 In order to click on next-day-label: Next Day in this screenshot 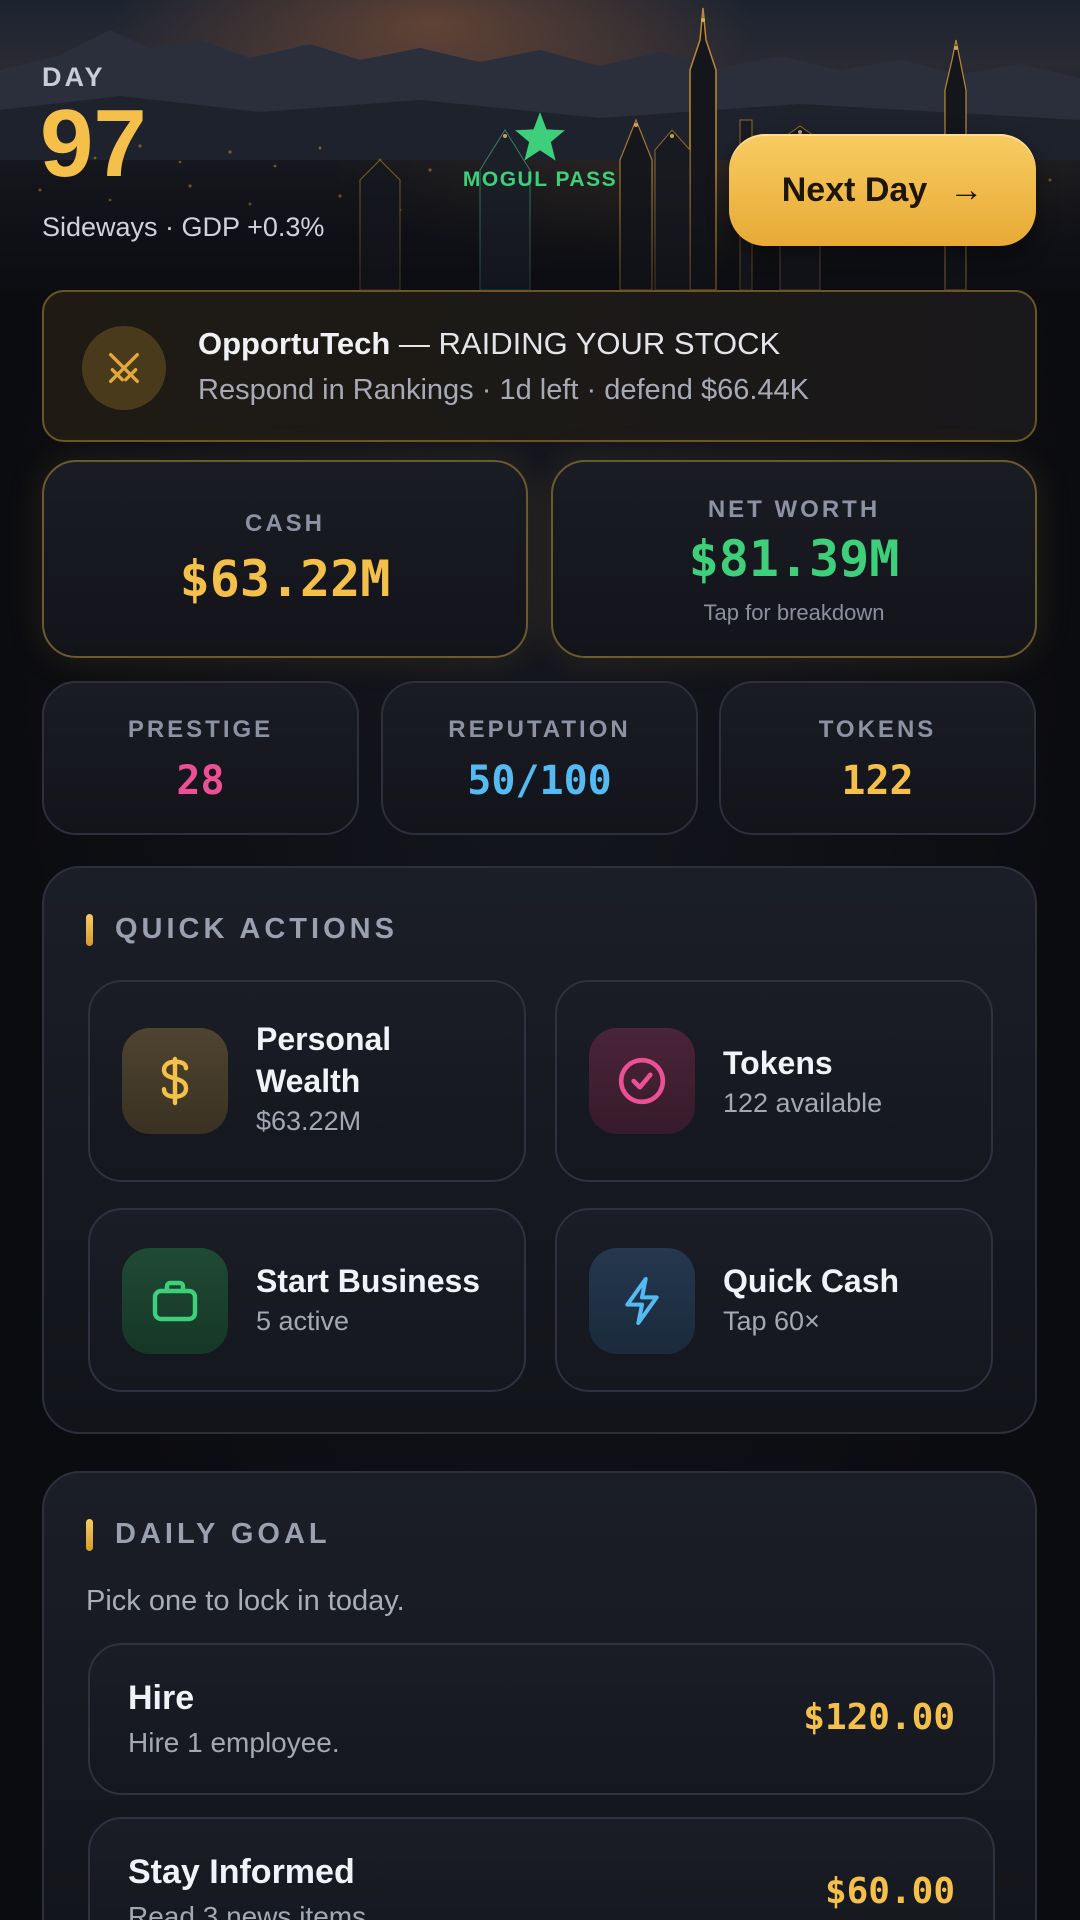, I will do `click(854, 189)`.